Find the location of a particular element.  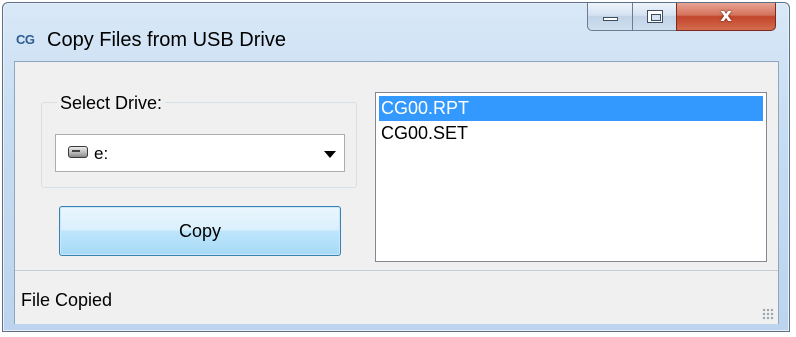

maximize-icon is located at coordinates (655, 16).